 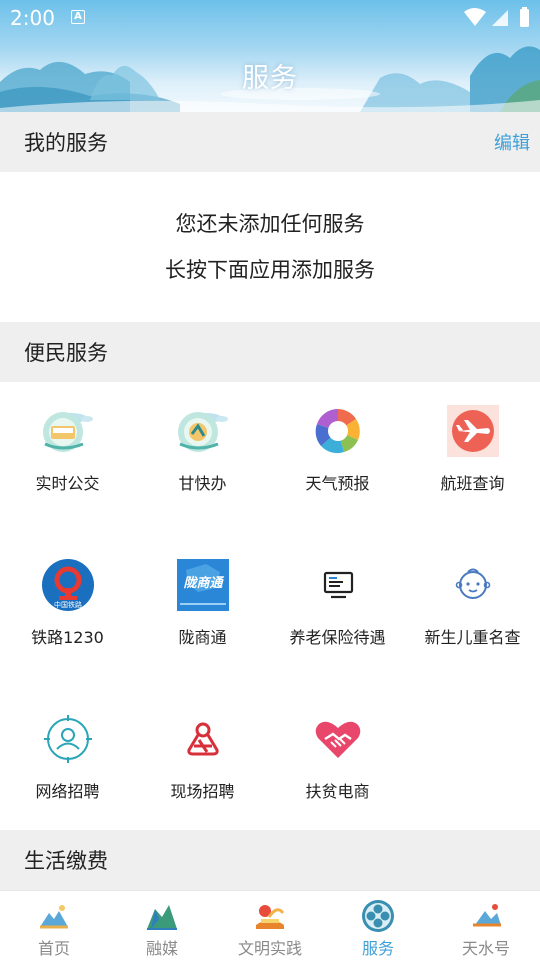 What do you see at coordinates (500, 18) in the screenshot?
I see `signal-icon` at bounding box center [500, 18].